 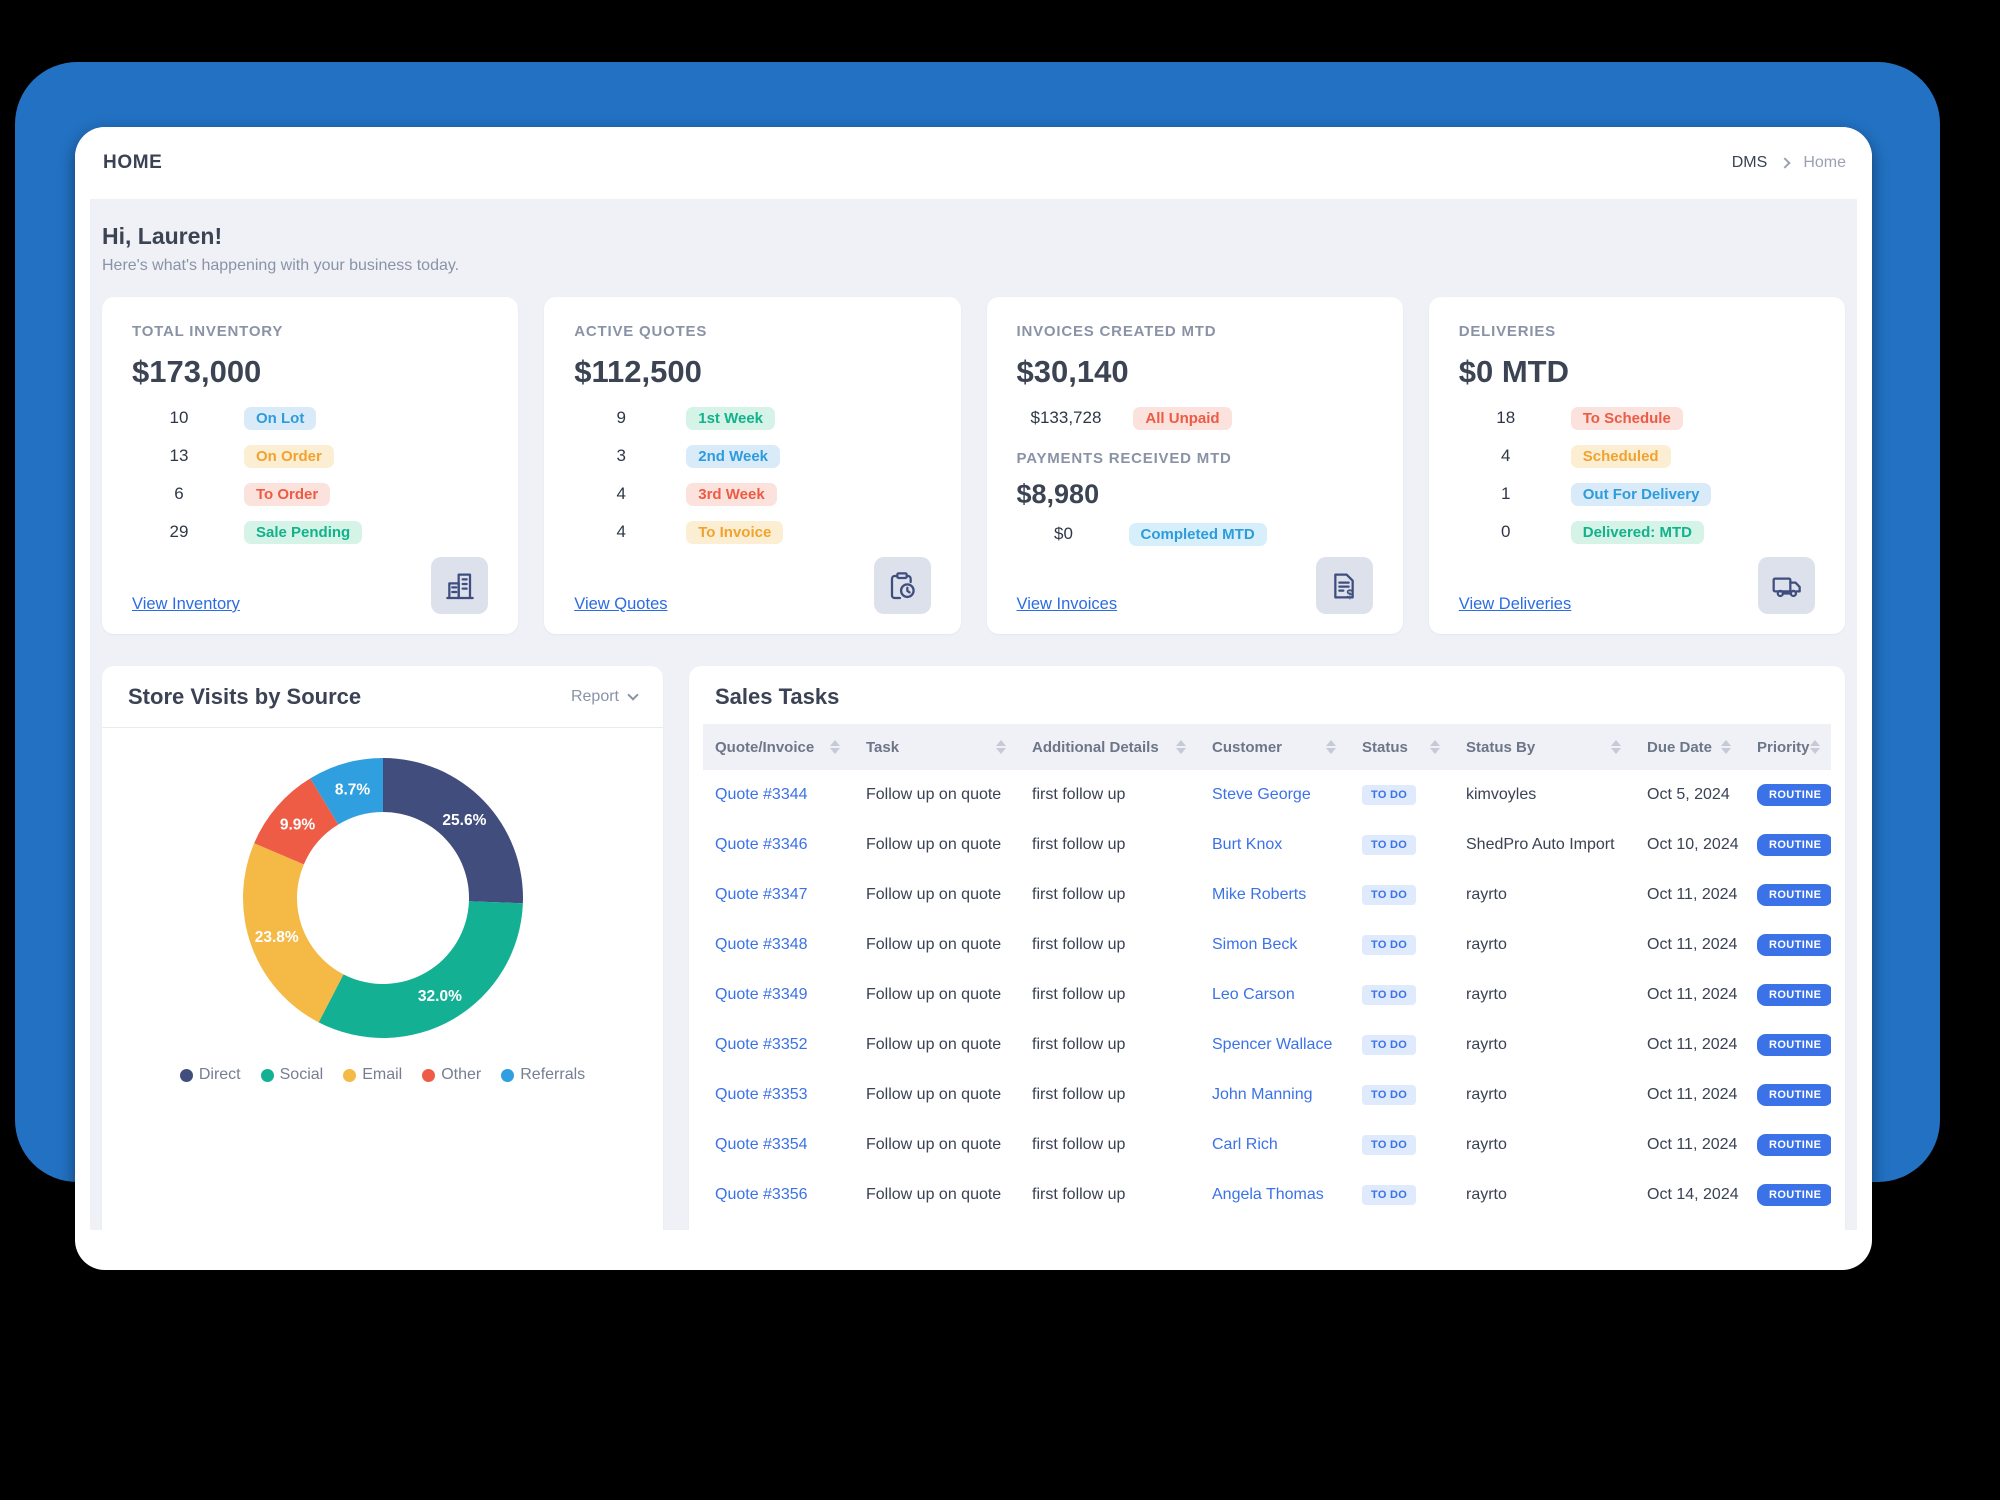 I want to click on quote-link: Quote #3352, so click(x=778, y=1045).